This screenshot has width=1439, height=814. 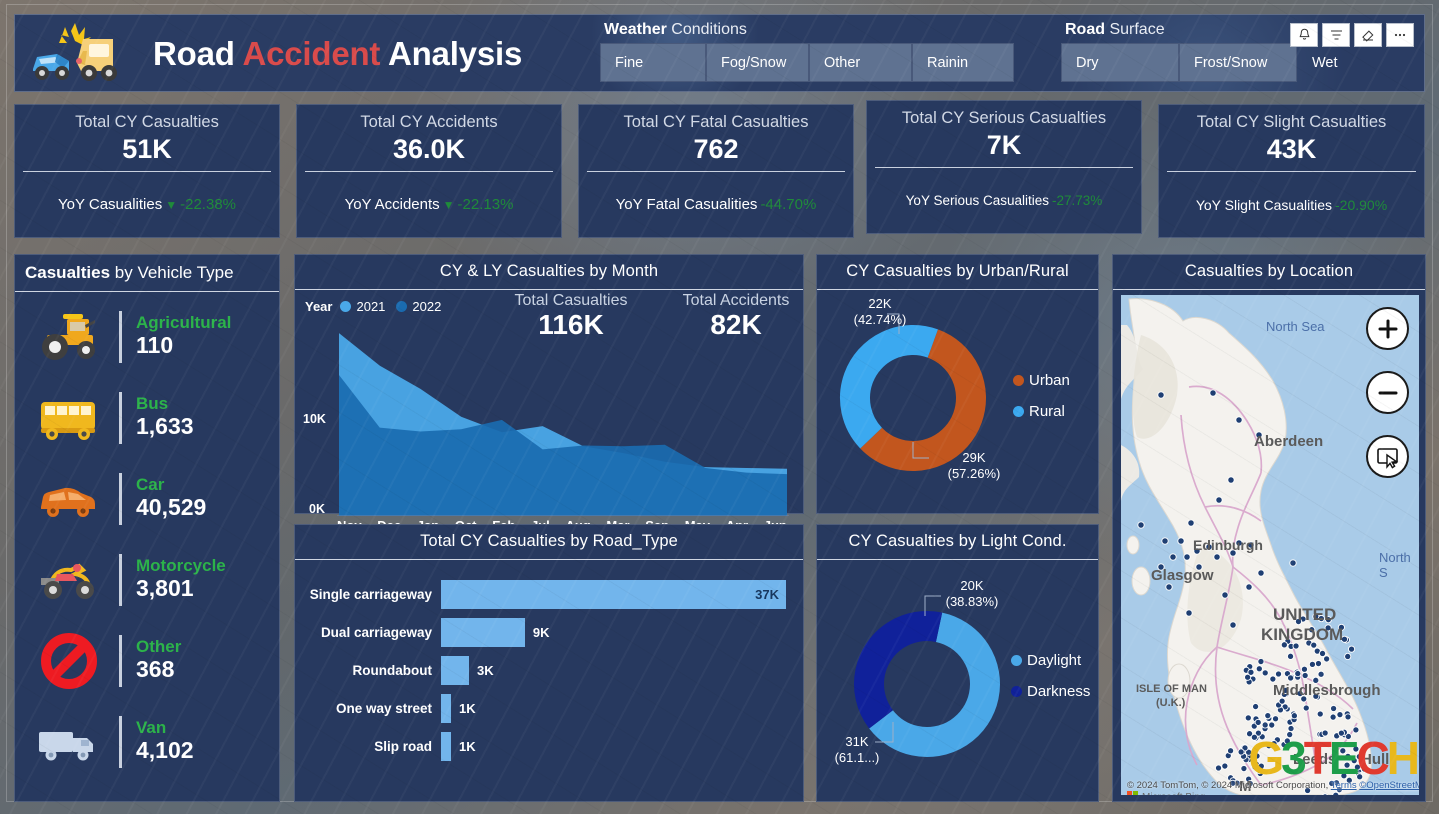 I want to click on legend-item-rural: Rural, so click(x=1041, y=411).